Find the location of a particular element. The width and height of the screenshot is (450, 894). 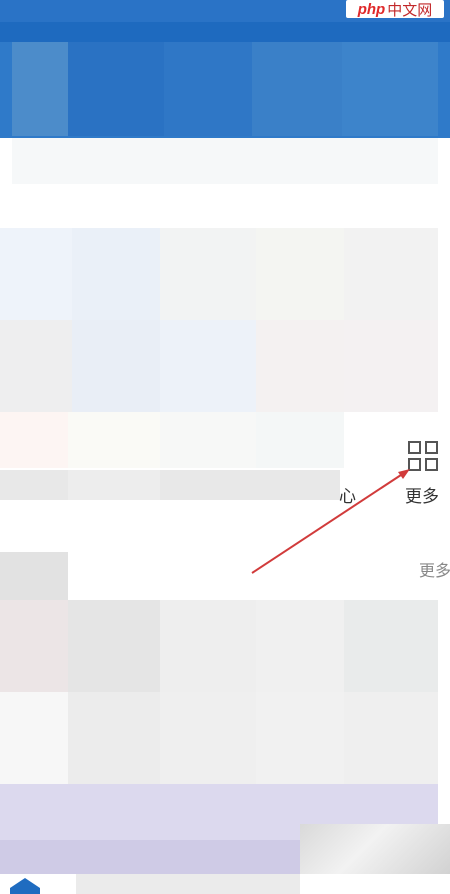

search-strip is located at coordinates (225, 161).